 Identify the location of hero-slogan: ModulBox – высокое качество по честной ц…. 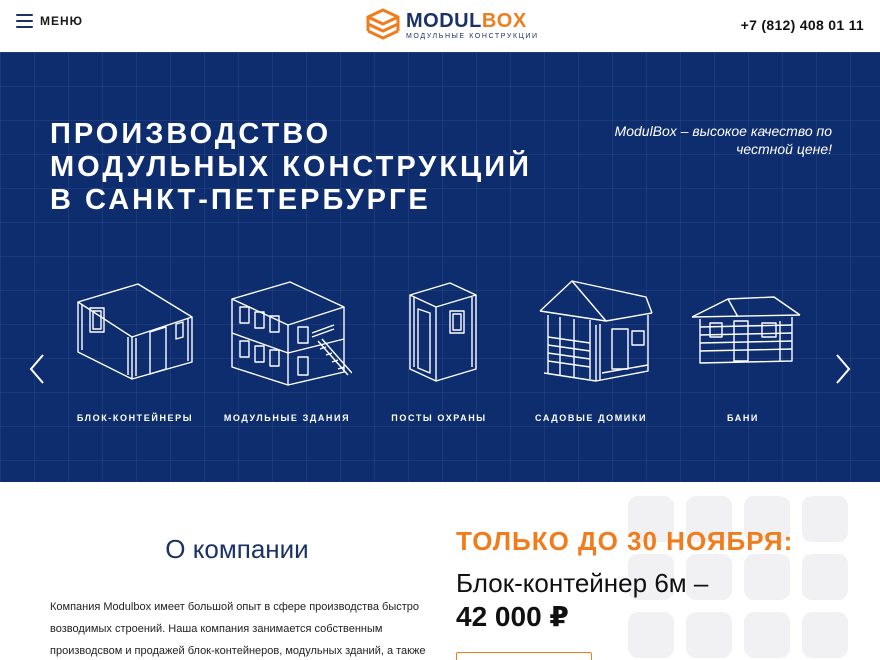
(723, 140).